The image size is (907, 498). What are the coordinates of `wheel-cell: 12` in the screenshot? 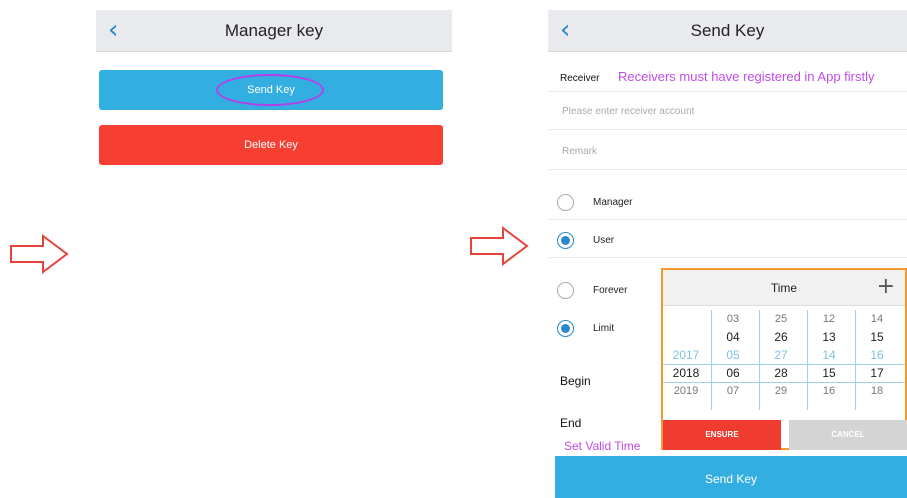 It's located at (829, 319).